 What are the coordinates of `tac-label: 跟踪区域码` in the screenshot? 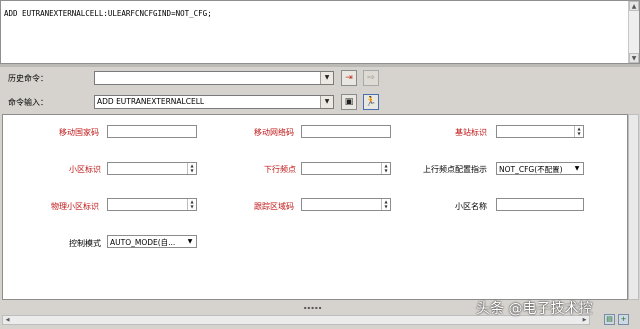 It's located at (274, 206).